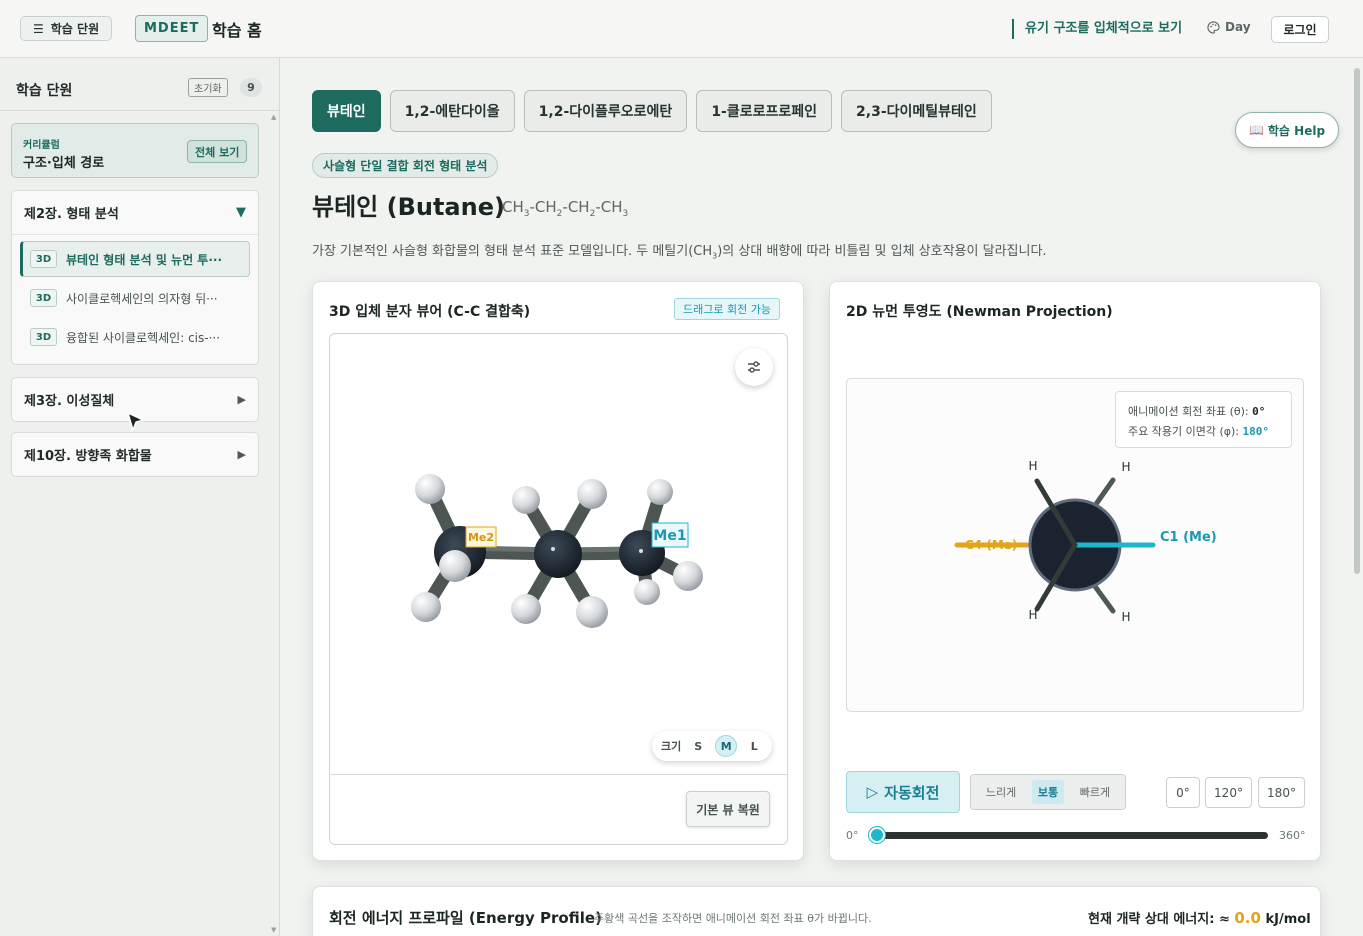  Describe the element at coordinates (66, 28) in the screenshot. I see `menu-button: ☰ 학습 단원` at that location.